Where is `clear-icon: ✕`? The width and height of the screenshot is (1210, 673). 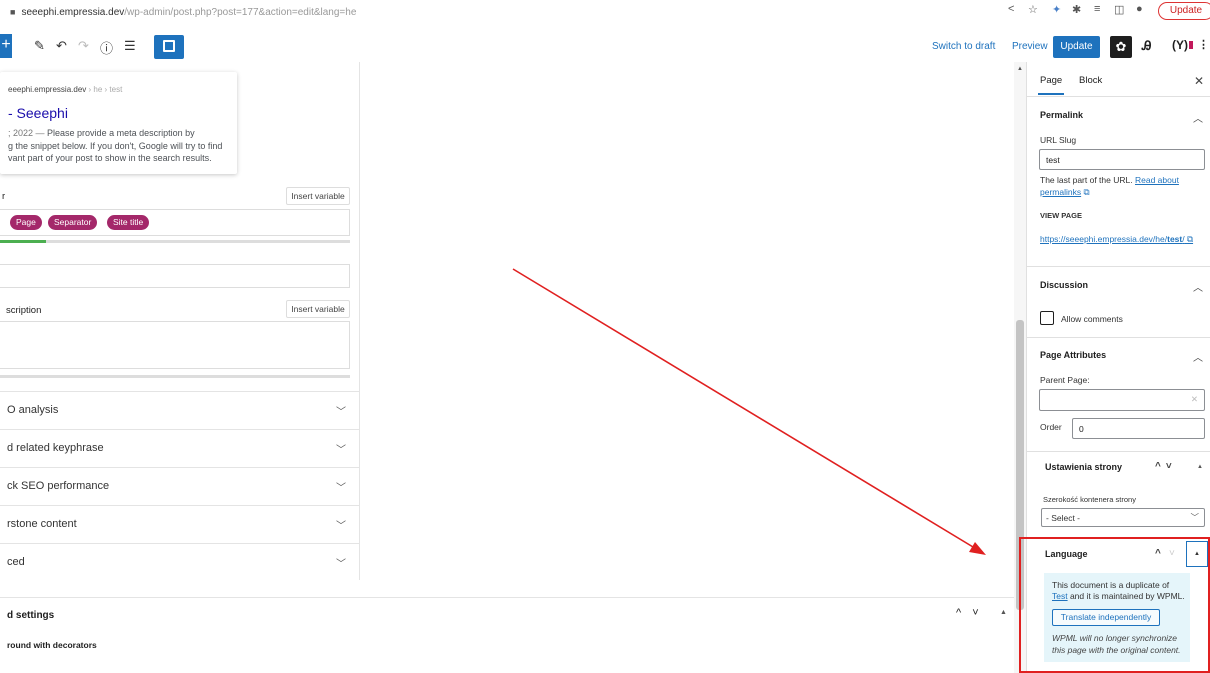
clear-icon: ✕ is located at coordinates (1194, 399).